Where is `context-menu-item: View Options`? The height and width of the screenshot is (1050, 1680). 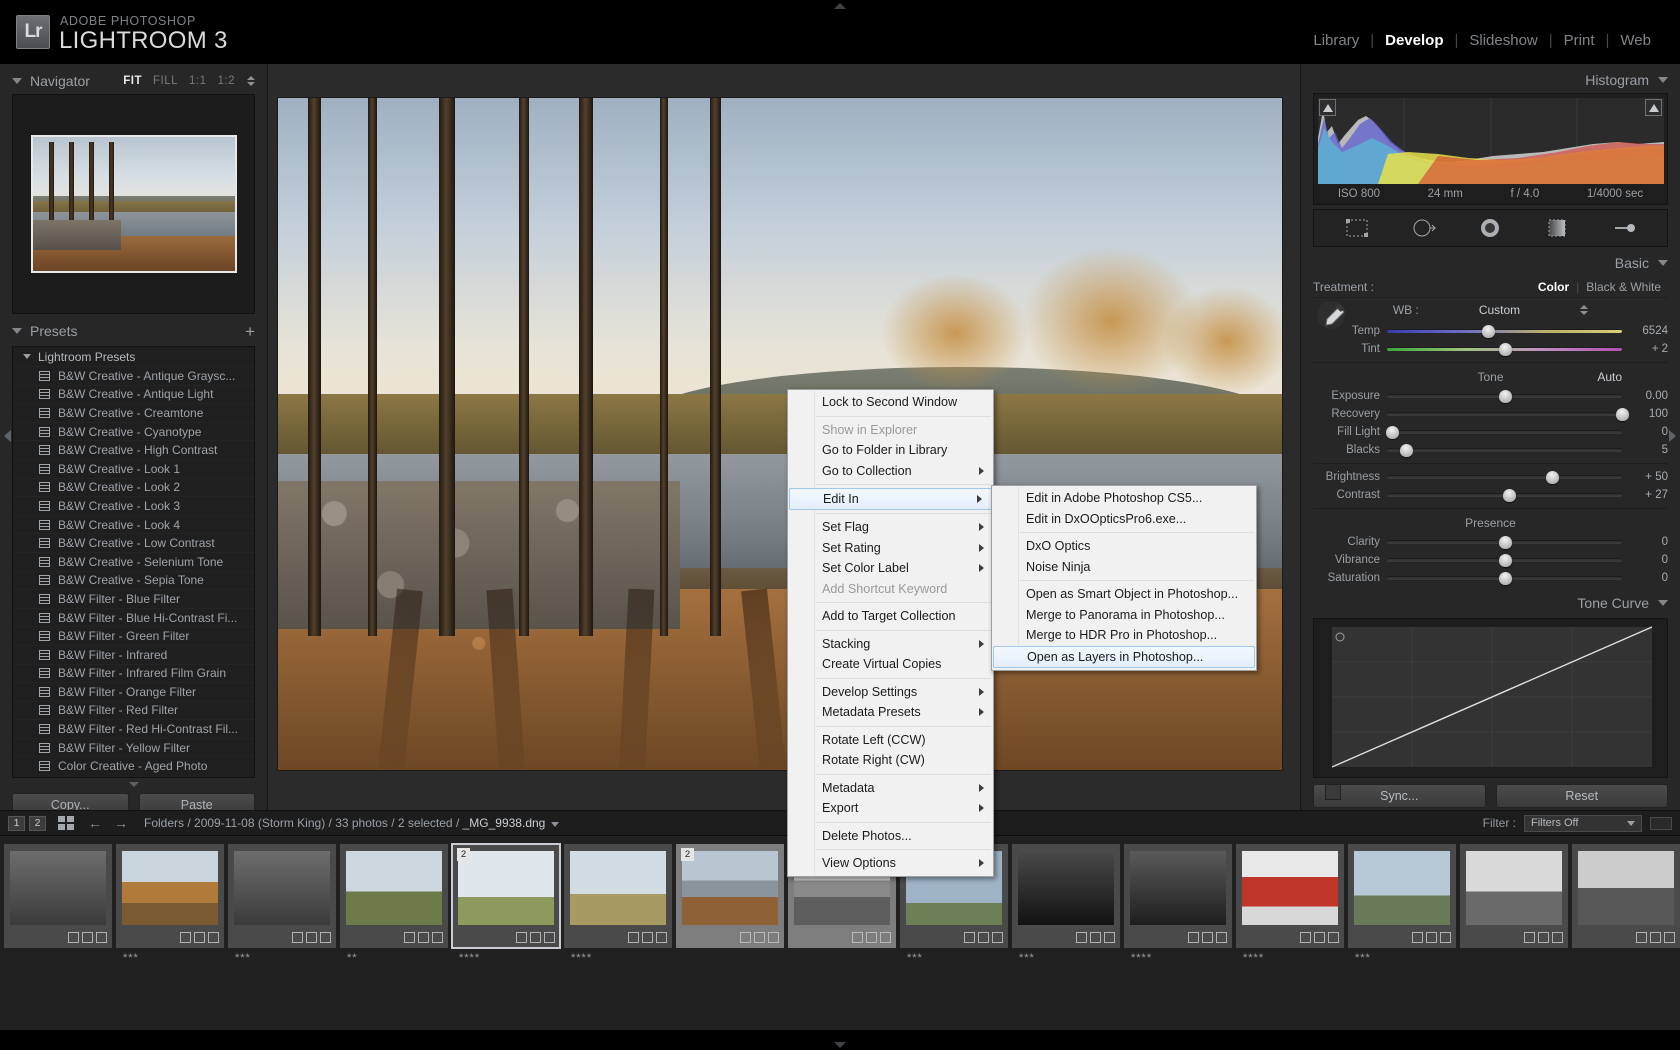 context-menu-item: View Options is located at coordinates (890, 863).